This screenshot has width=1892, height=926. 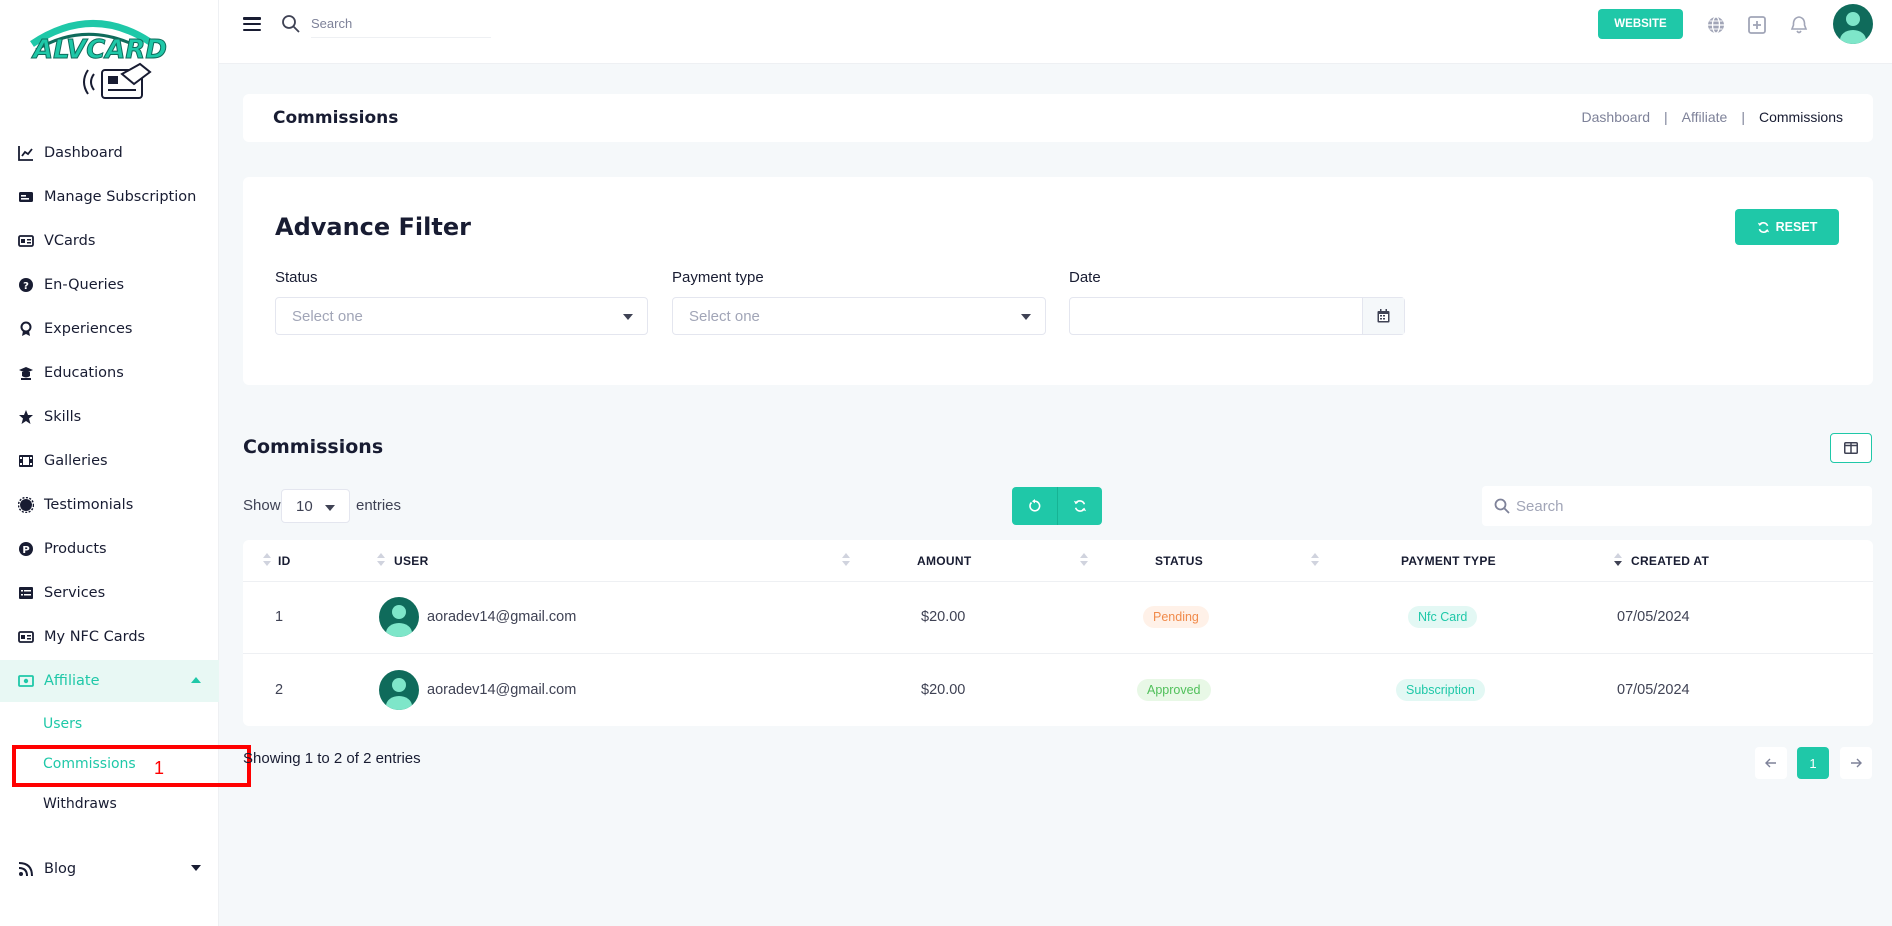 What do you see at coordinates (1079, 506) in the screenshot?
I see `refresh-table-button` at bounding box center [1079, 506].